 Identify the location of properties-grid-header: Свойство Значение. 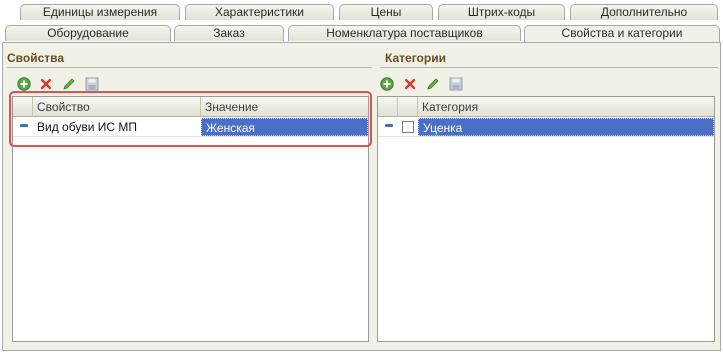
(190, 107).